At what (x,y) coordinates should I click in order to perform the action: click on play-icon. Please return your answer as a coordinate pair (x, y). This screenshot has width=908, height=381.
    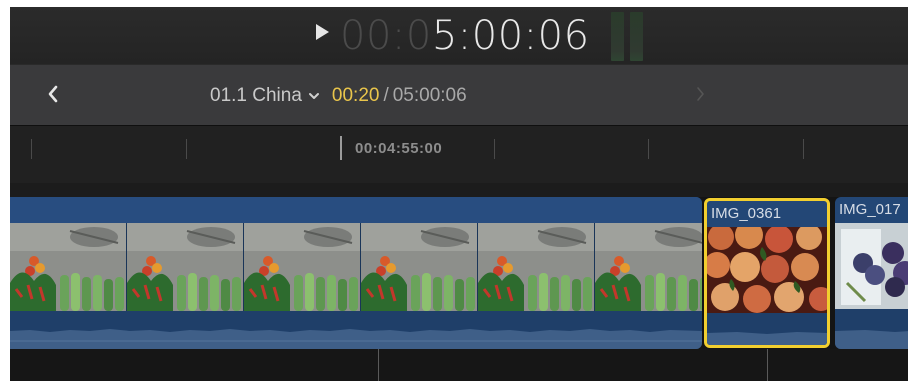
    Looking at the image, I should click on (322, 34).